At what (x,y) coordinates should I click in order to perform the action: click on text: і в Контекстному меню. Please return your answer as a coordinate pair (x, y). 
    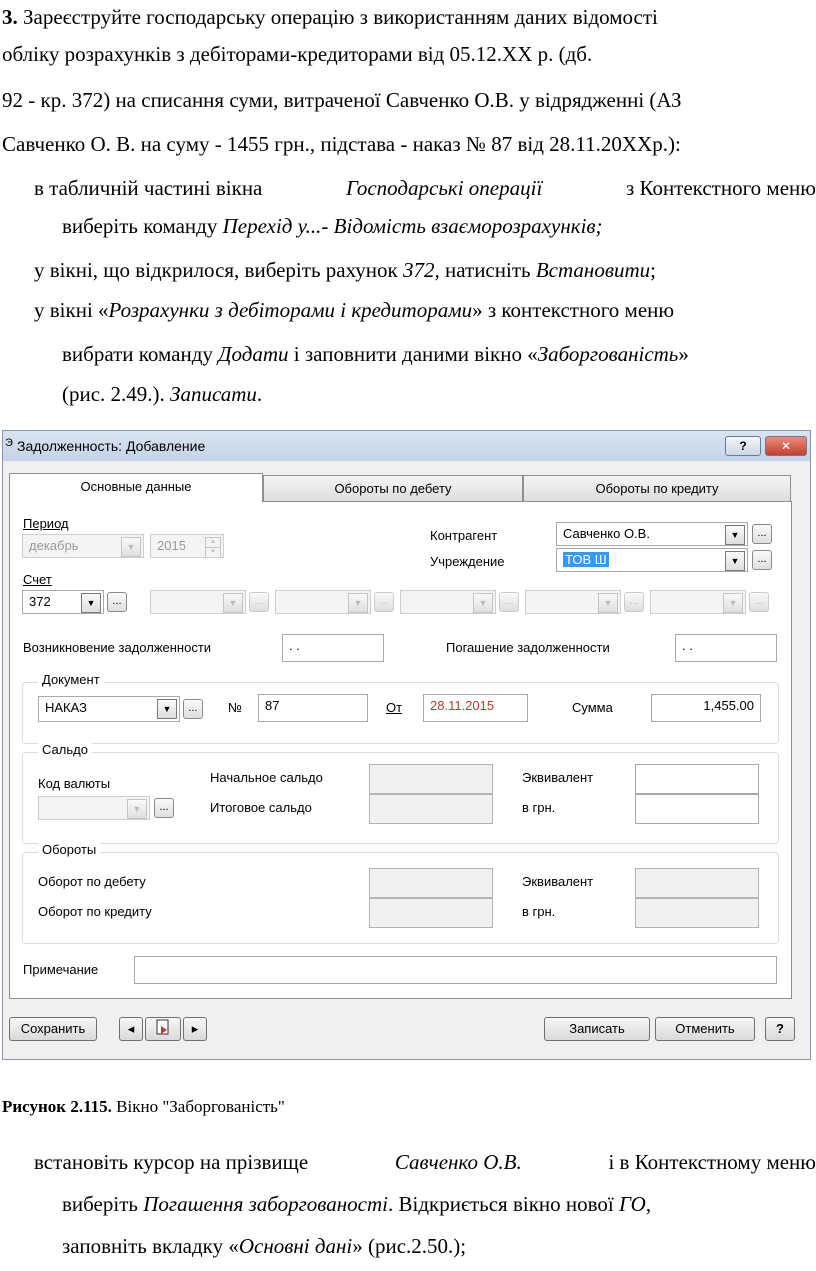
    Looking at the image, I should click on (712, 1162).